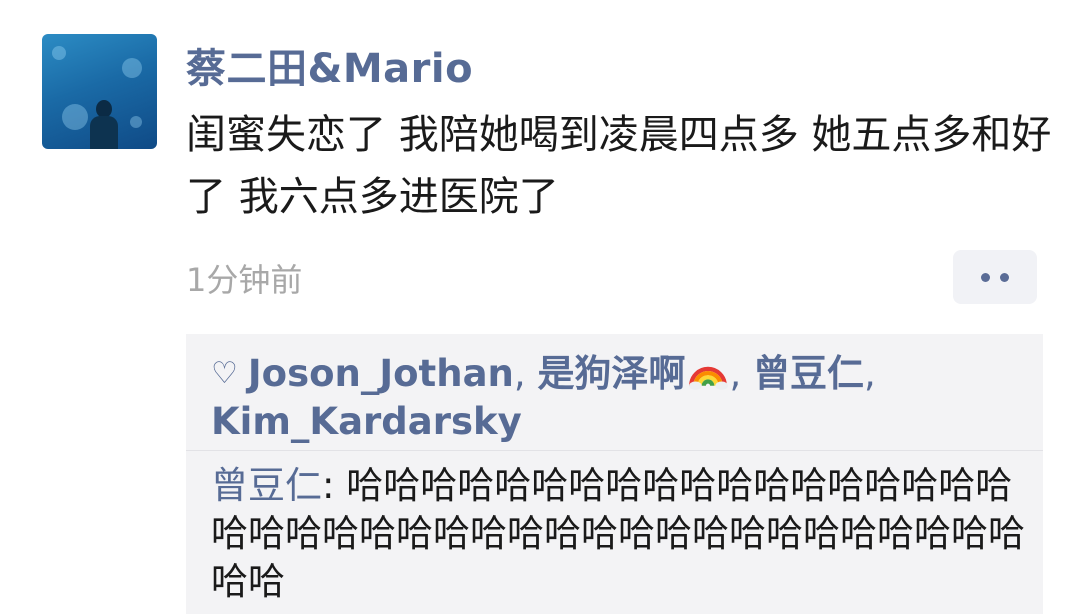  What do you see at coordinates (104, 132) in the screenshot?
I see `avatar-figure-body` at bounding box center [104, 132].